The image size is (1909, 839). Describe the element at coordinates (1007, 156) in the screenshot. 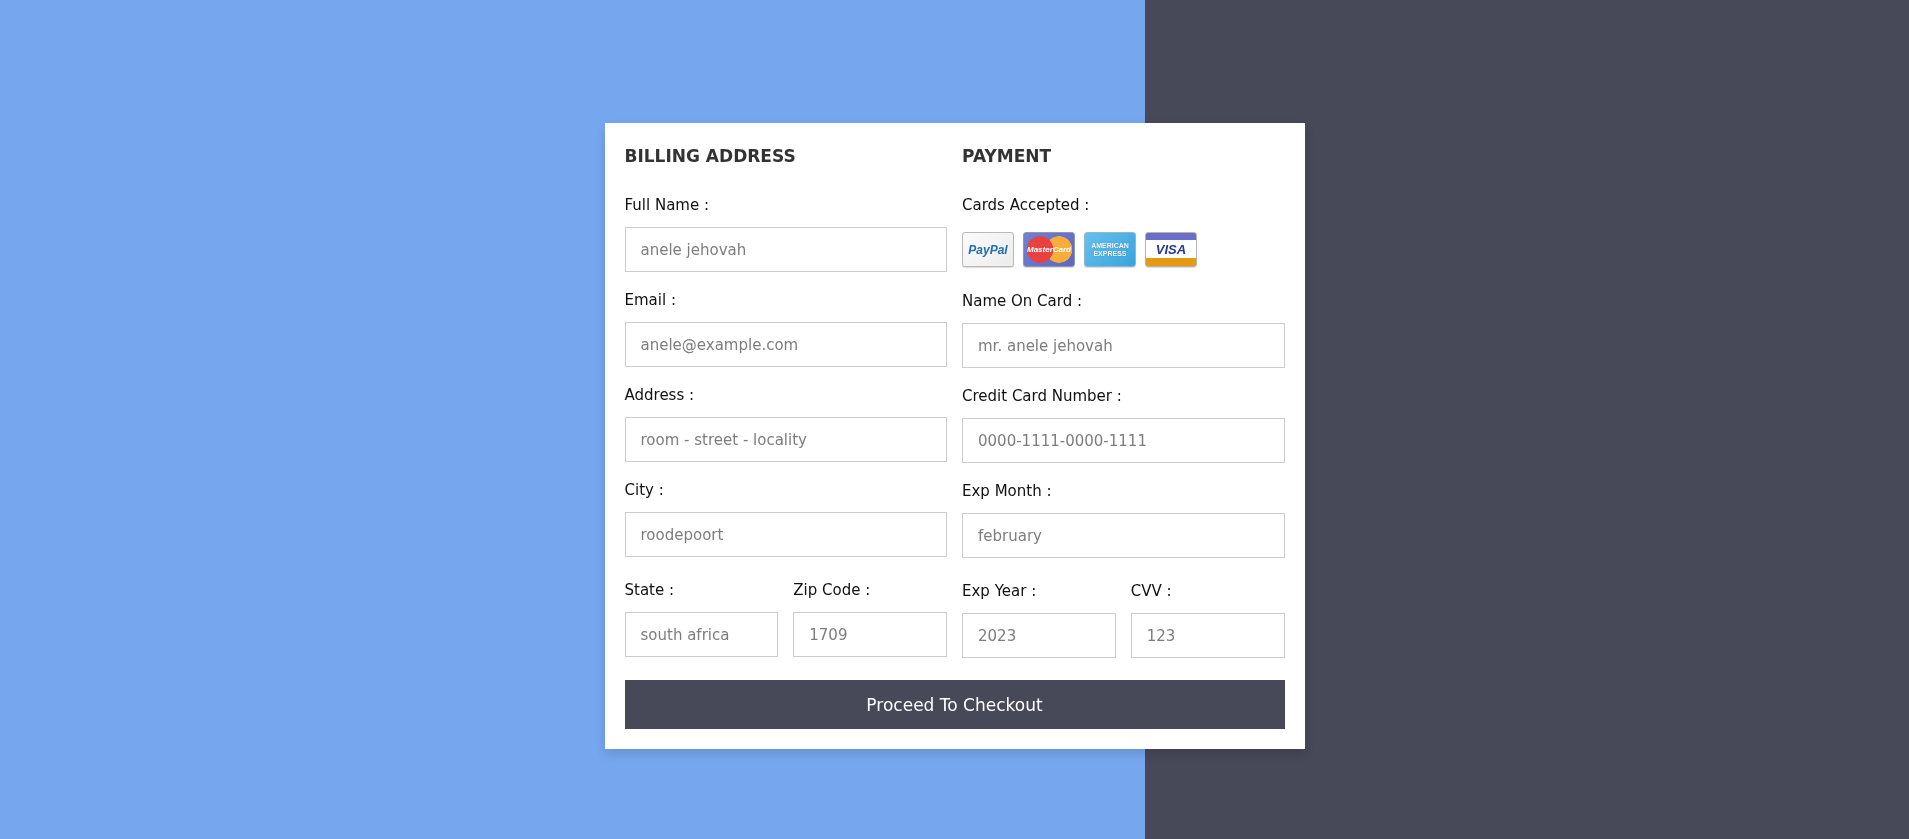

I see `section-title: PAYMENT` at that location.